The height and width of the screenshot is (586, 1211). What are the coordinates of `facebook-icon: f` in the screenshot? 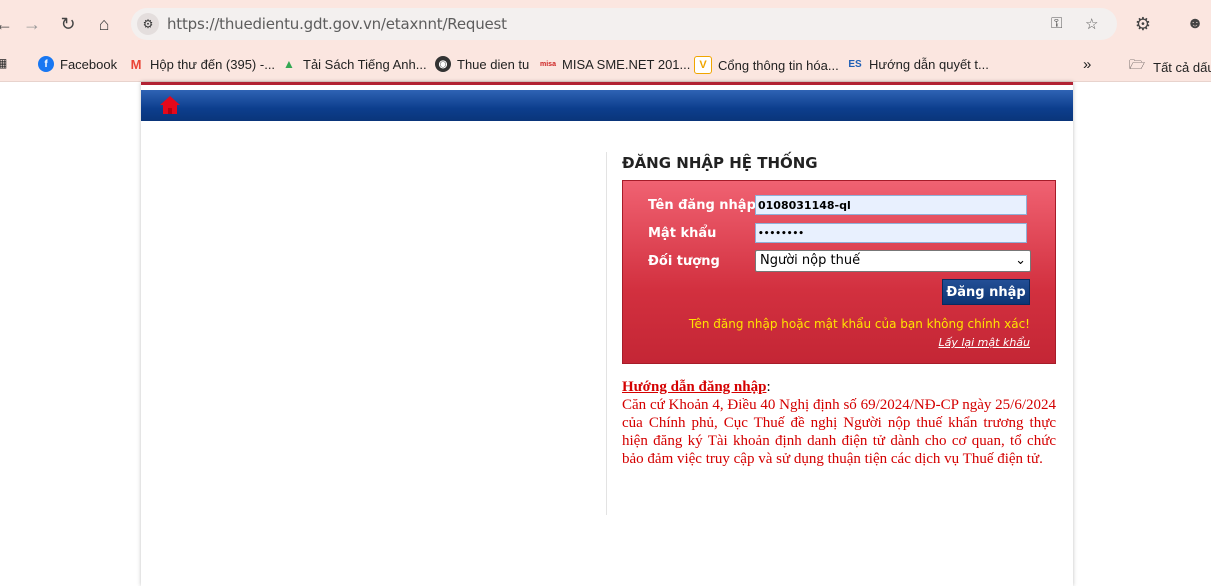 It's located at (46, 64).